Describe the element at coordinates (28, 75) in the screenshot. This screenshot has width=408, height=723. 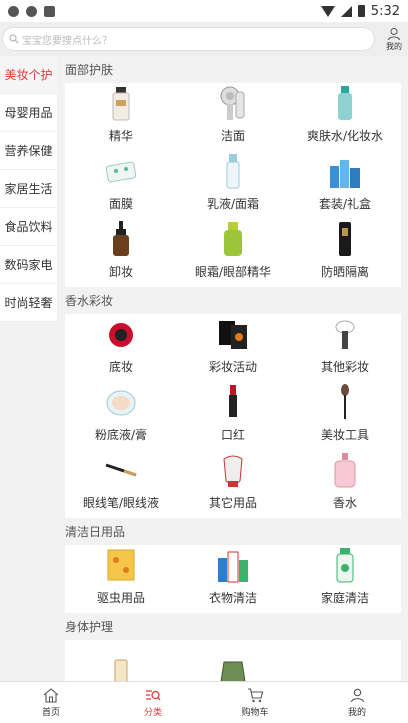
I see `sidebar-item-0: 美妆个护` at that location.